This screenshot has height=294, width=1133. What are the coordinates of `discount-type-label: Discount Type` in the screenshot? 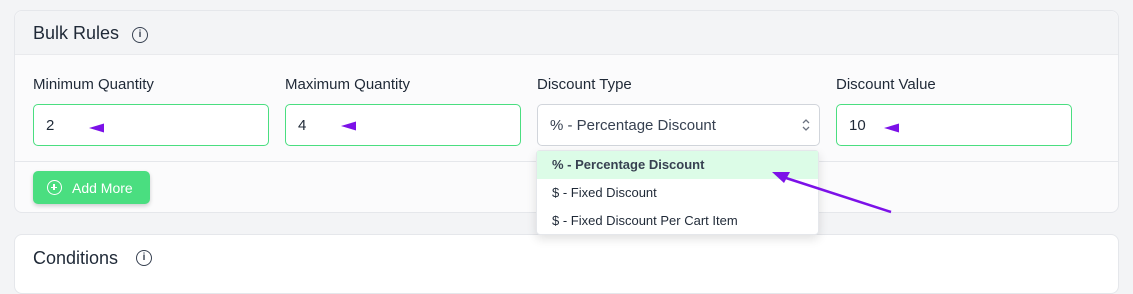 It's located at (584, 84).